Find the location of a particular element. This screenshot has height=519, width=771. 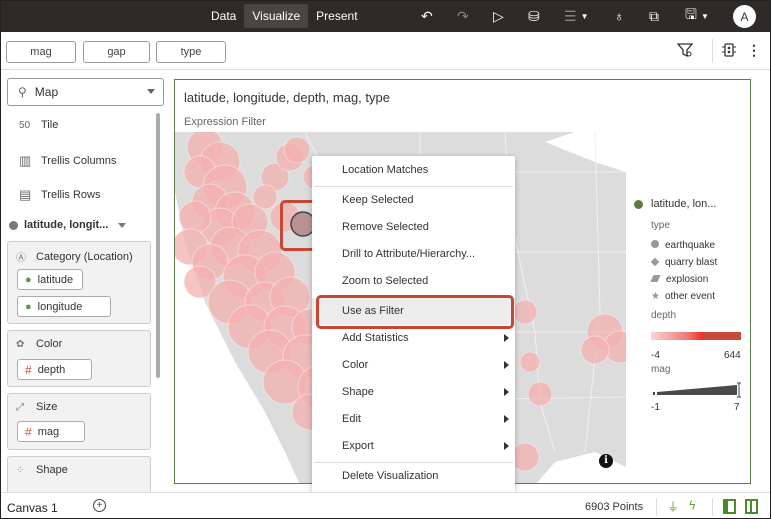

toggle-right-panel-icon is located at coordinates (751, 506).